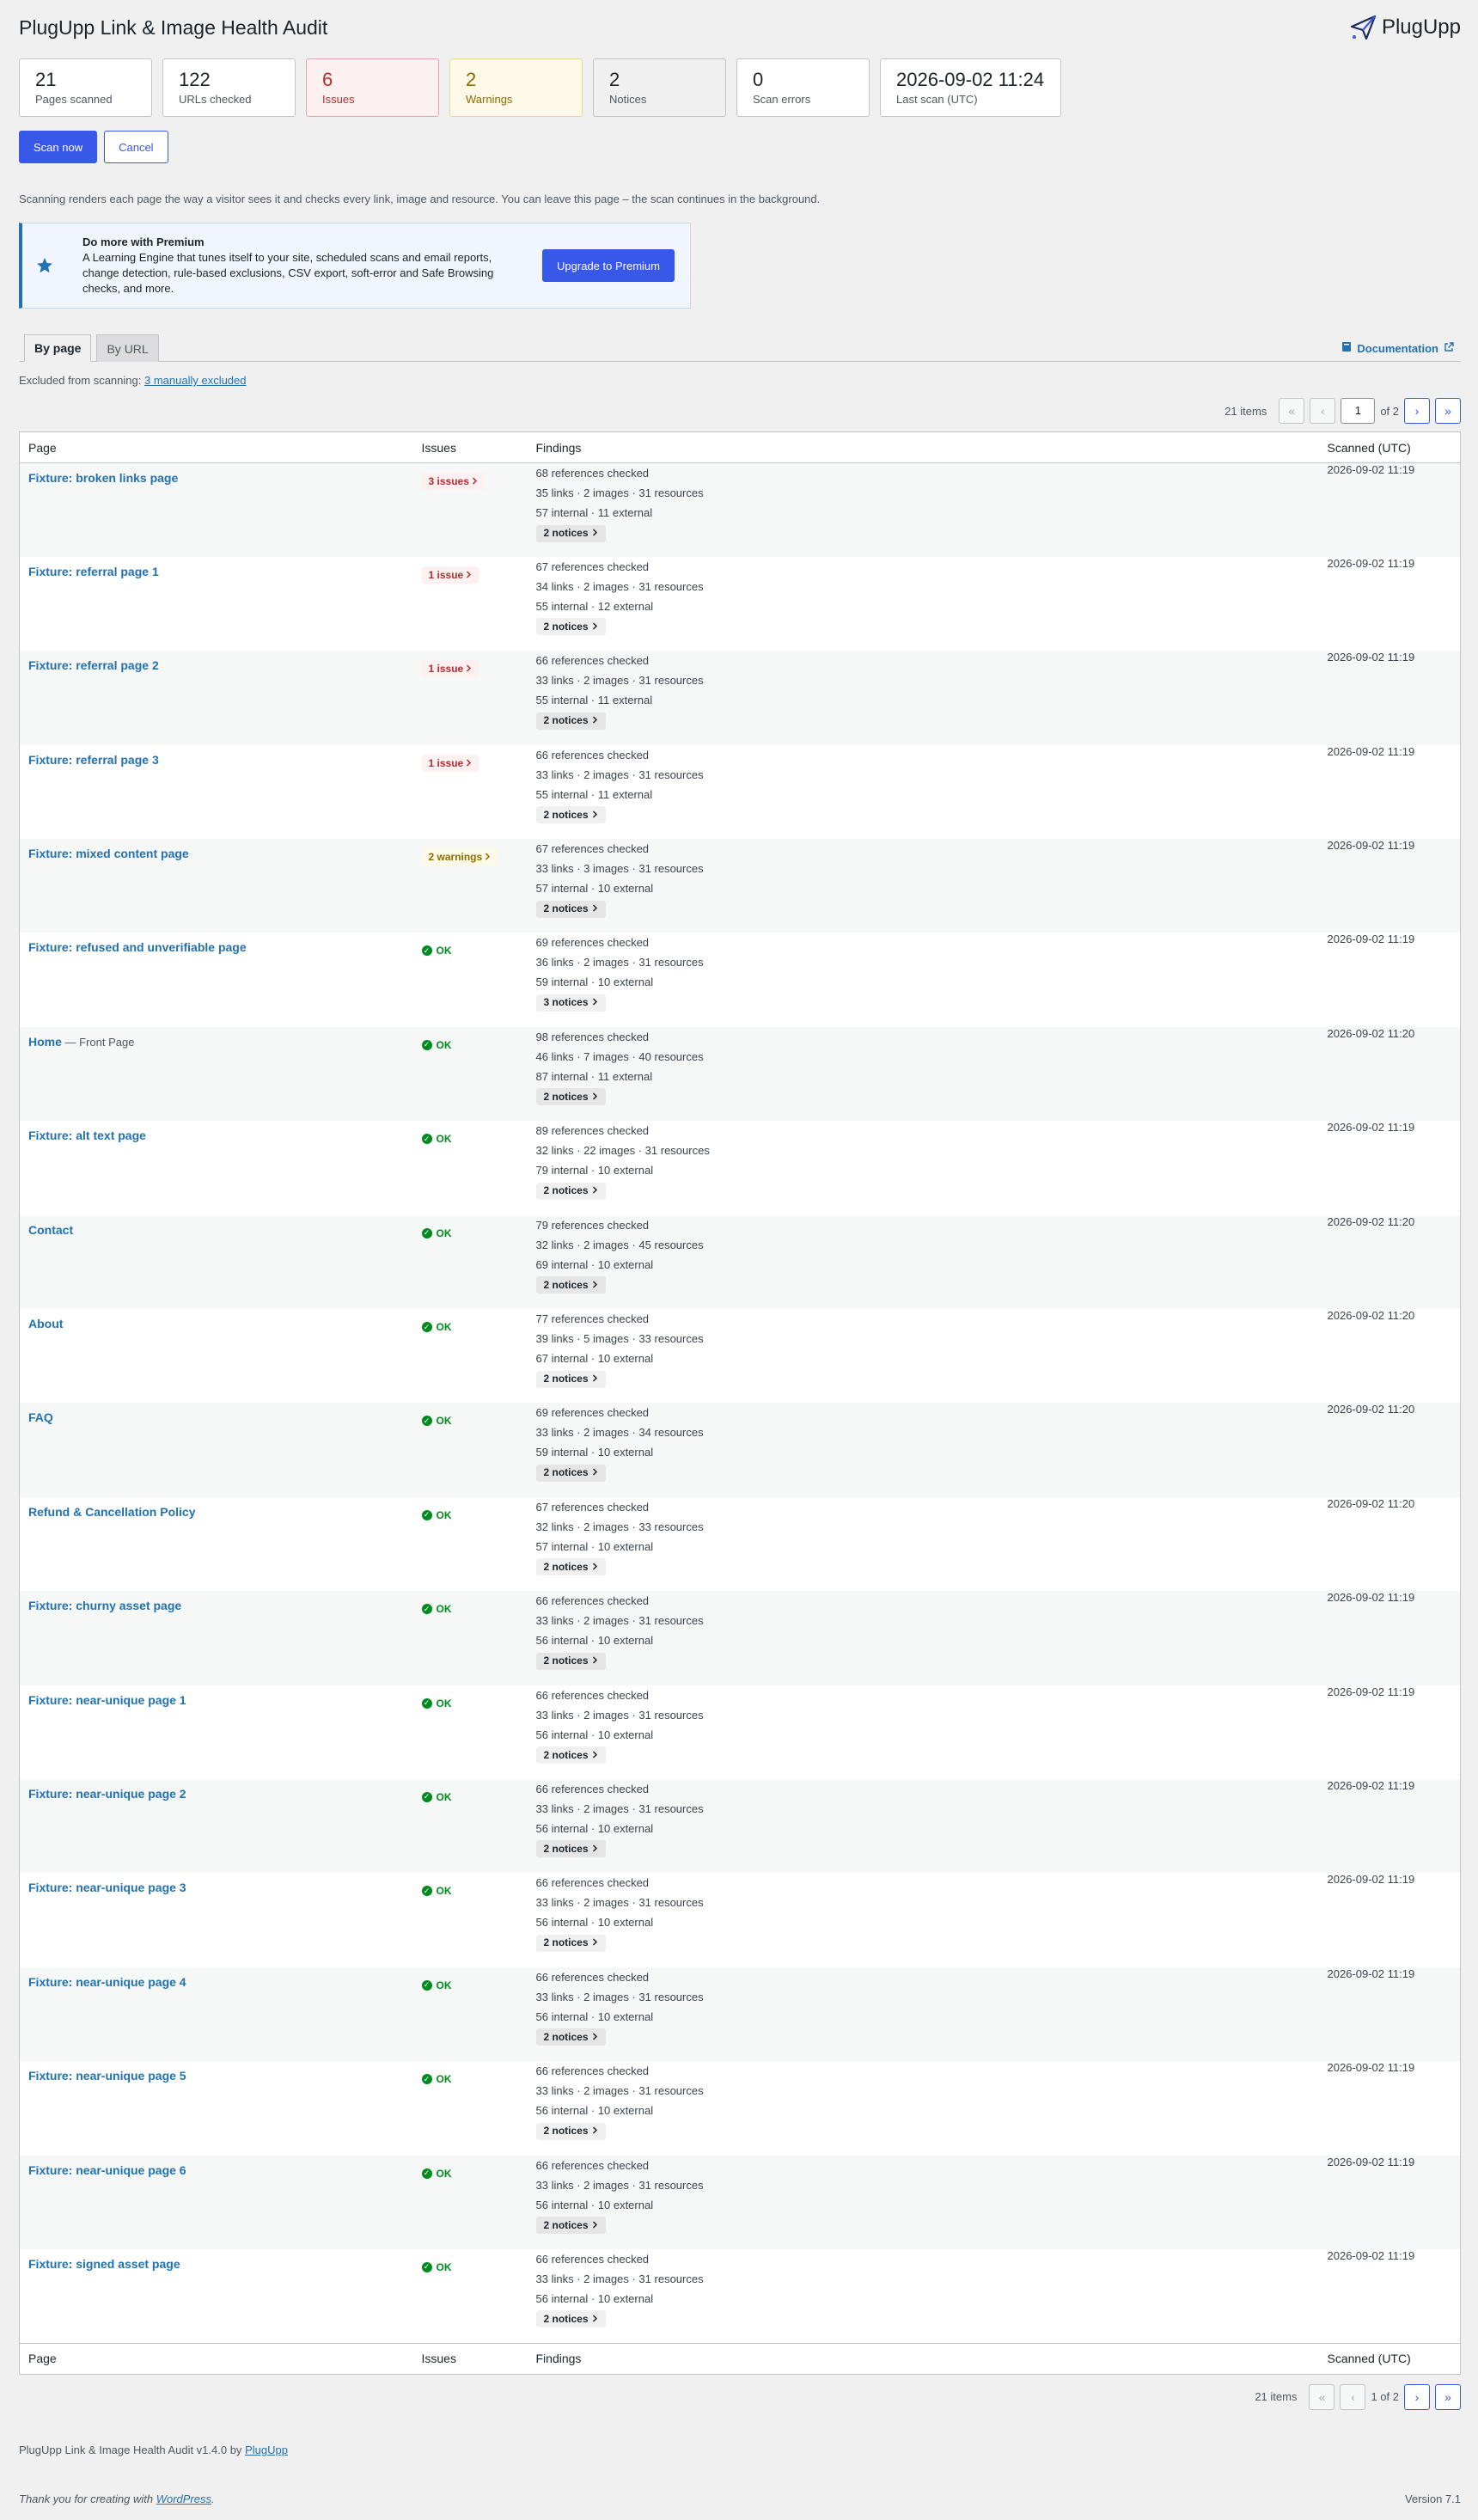  I want to click on page-link: Fixture: near-unique page 2, so click(107, 1794).